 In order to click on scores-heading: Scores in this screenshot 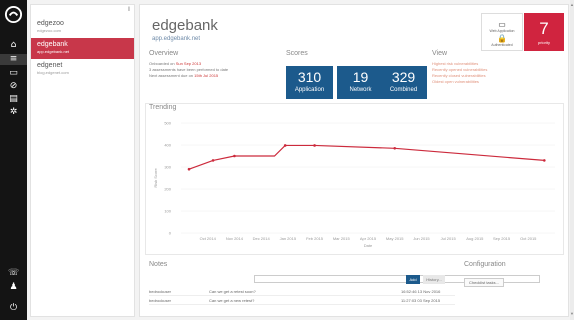, I will do `click(297, 53)`.